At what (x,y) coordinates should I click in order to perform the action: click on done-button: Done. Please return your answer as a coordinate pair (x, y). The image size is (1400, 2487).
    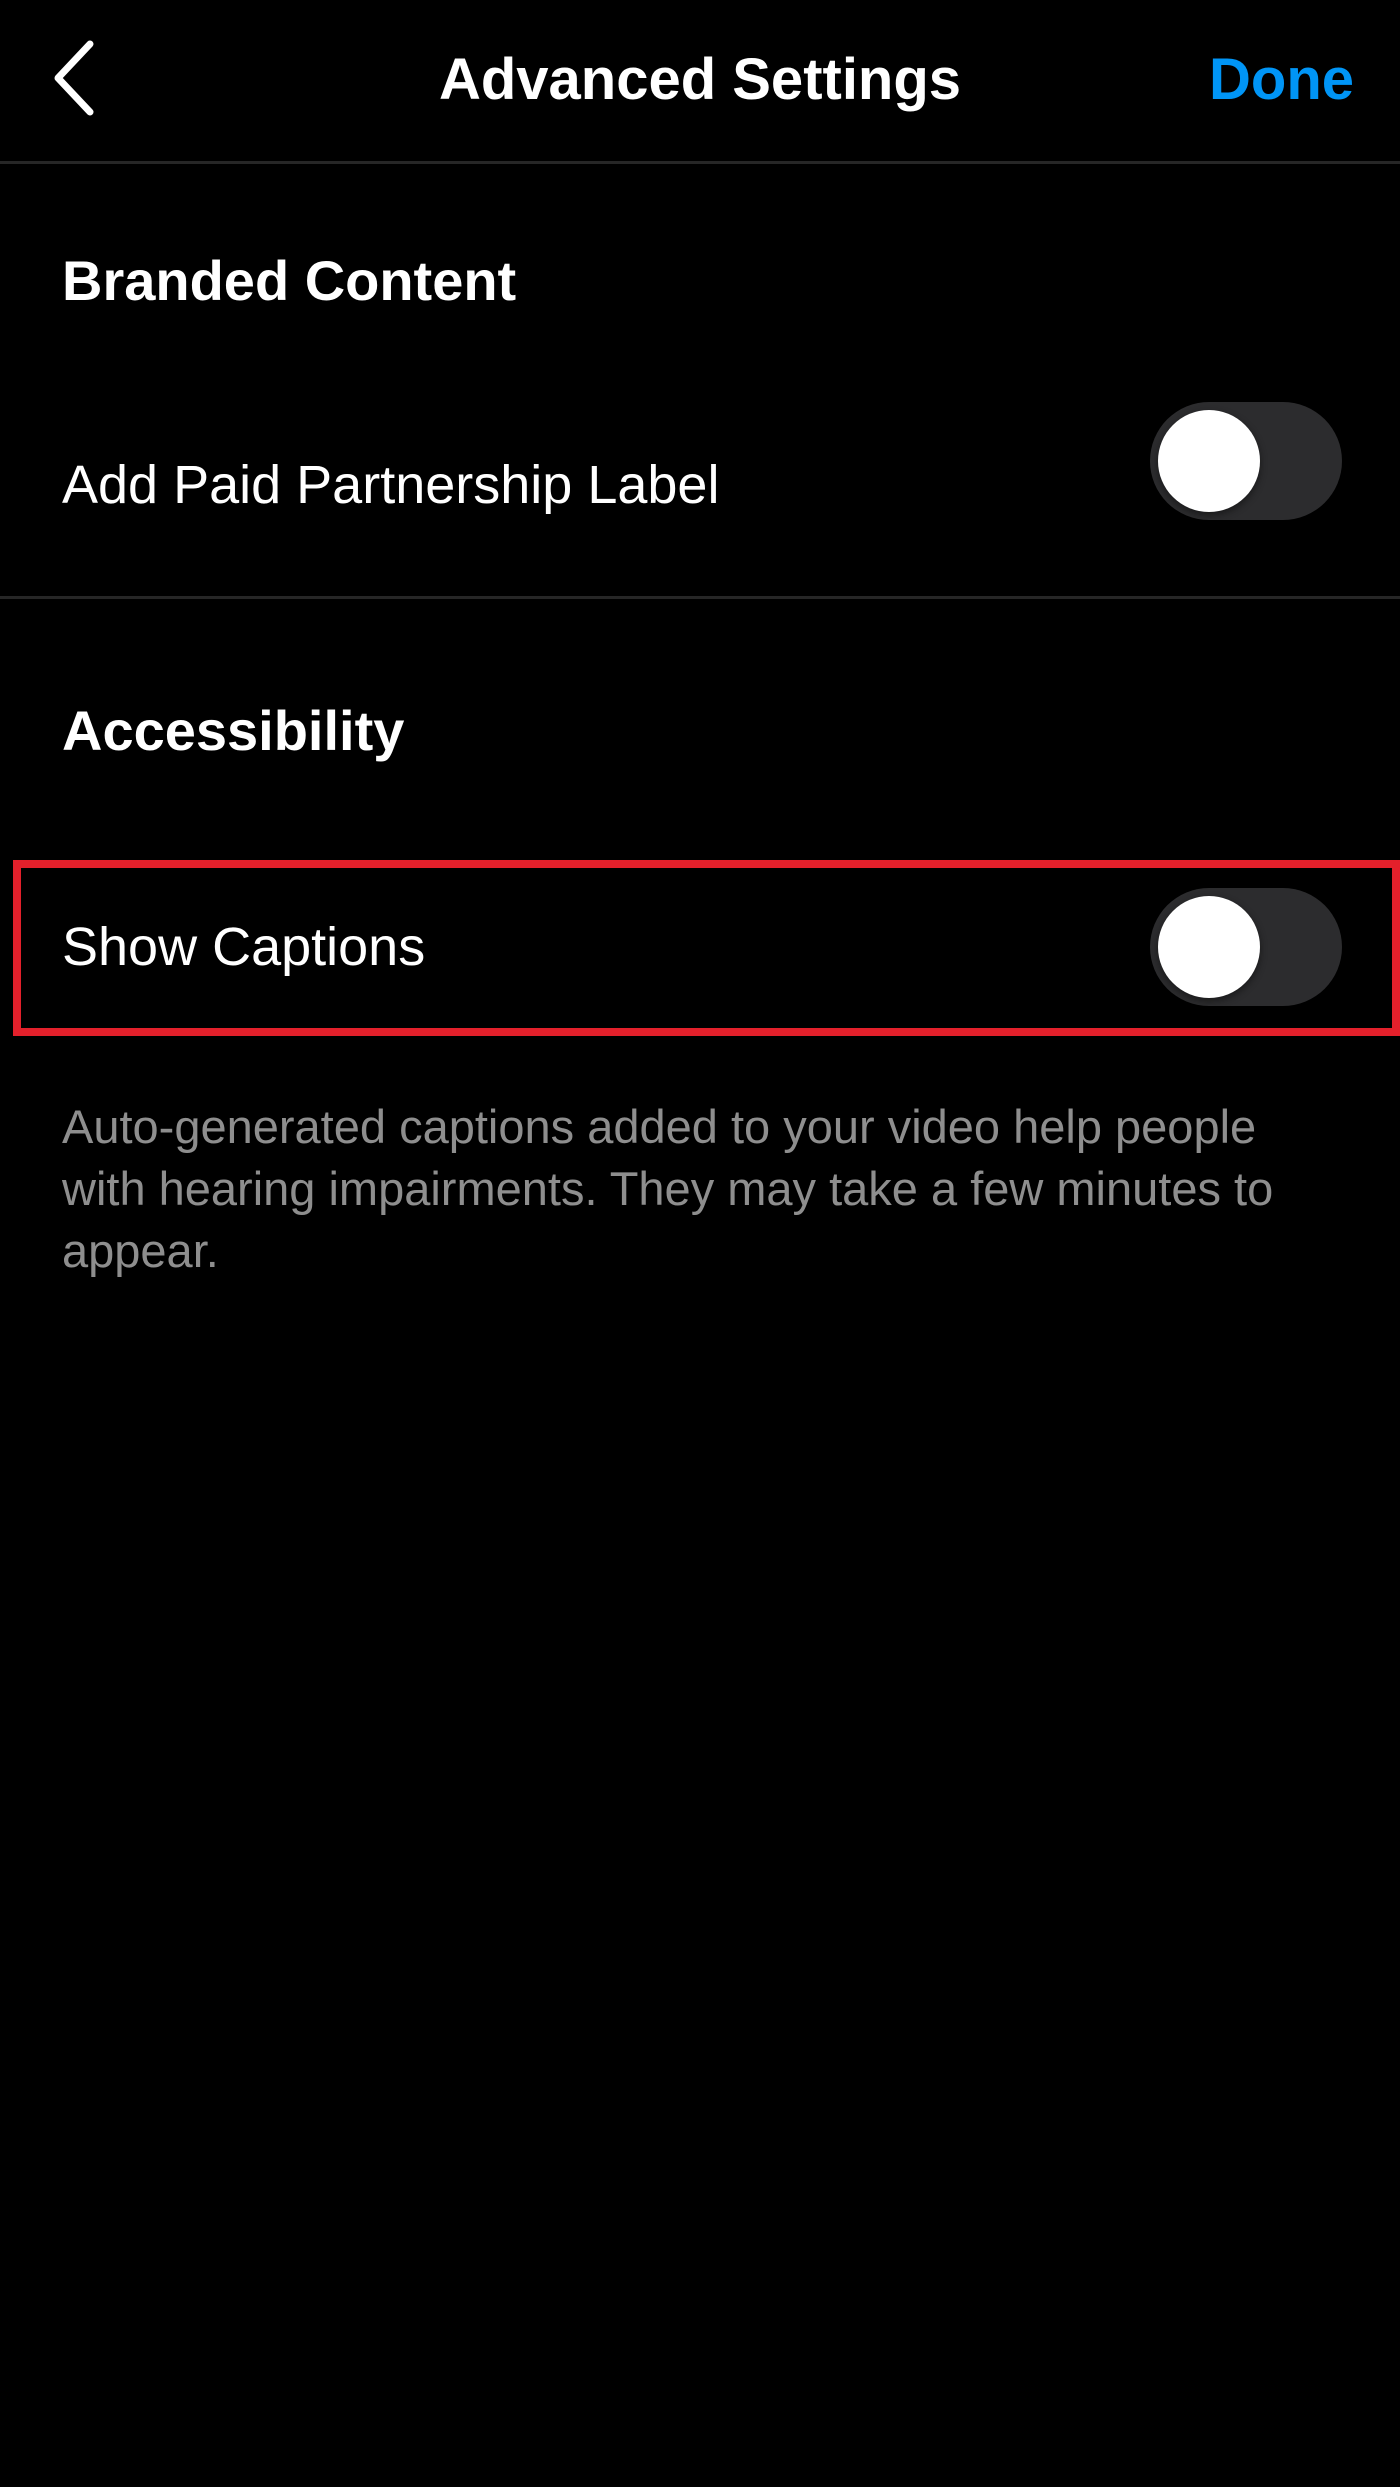
    Looking at the image, I should click on (1281, 80).